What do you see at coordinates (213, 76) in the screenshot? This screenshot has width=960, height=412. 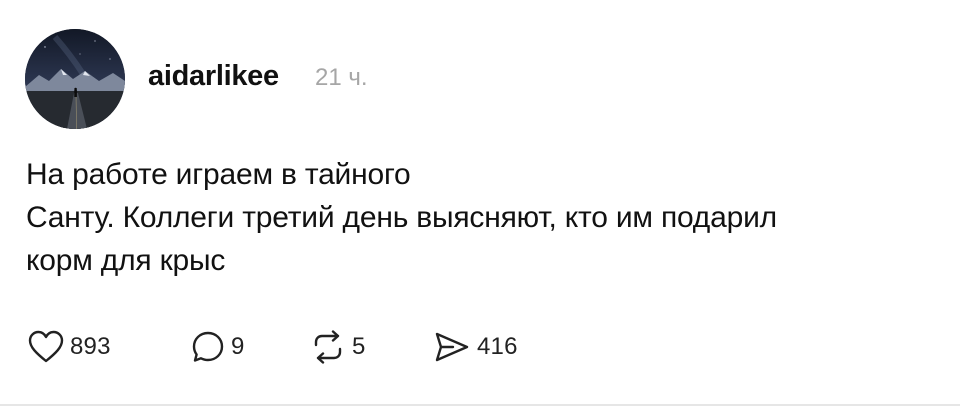 I see `author-username: aidarlikee` at bounding box center [213, 76].